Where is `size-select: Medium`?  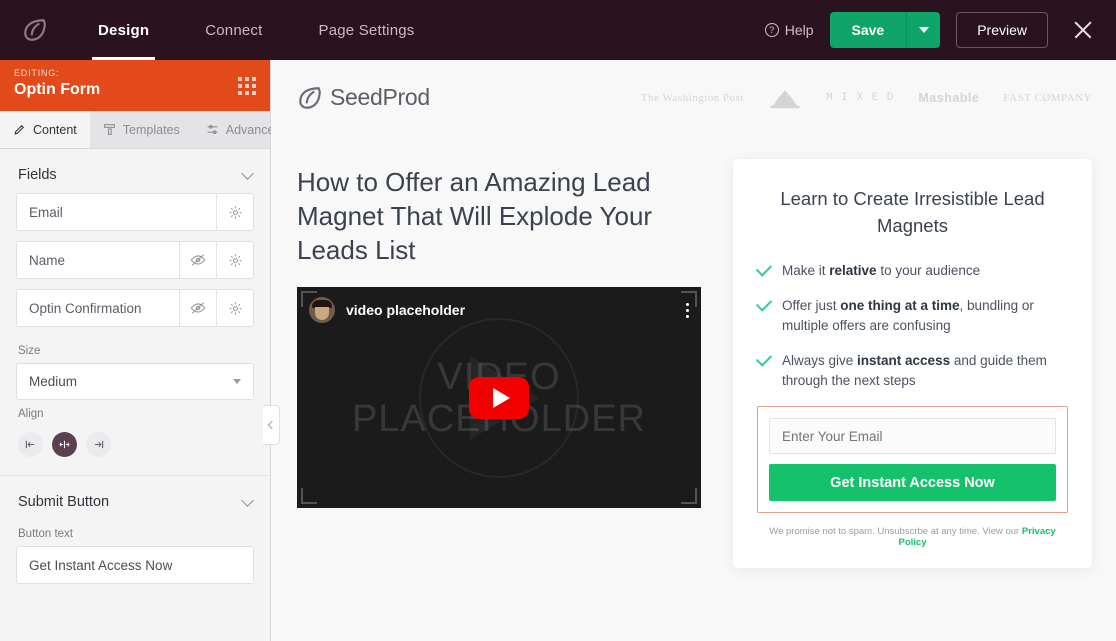 size-select: Medium is located at coordinates (135, 381).